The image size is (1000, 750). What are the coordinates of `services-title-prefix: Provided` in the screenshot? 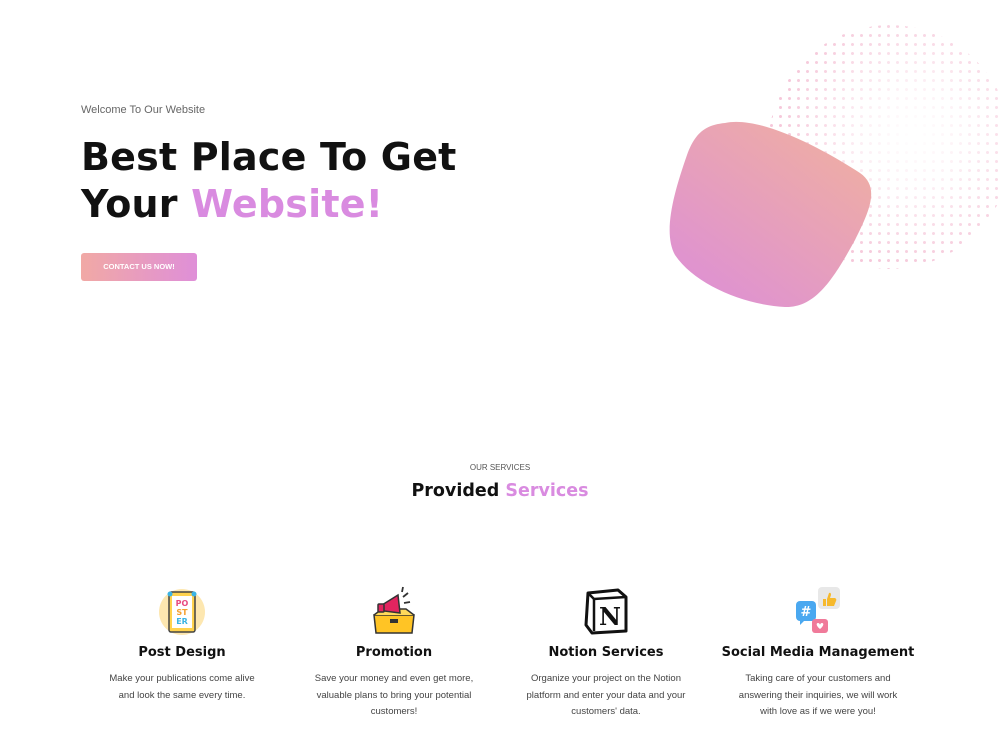 It's located at (458, 491).